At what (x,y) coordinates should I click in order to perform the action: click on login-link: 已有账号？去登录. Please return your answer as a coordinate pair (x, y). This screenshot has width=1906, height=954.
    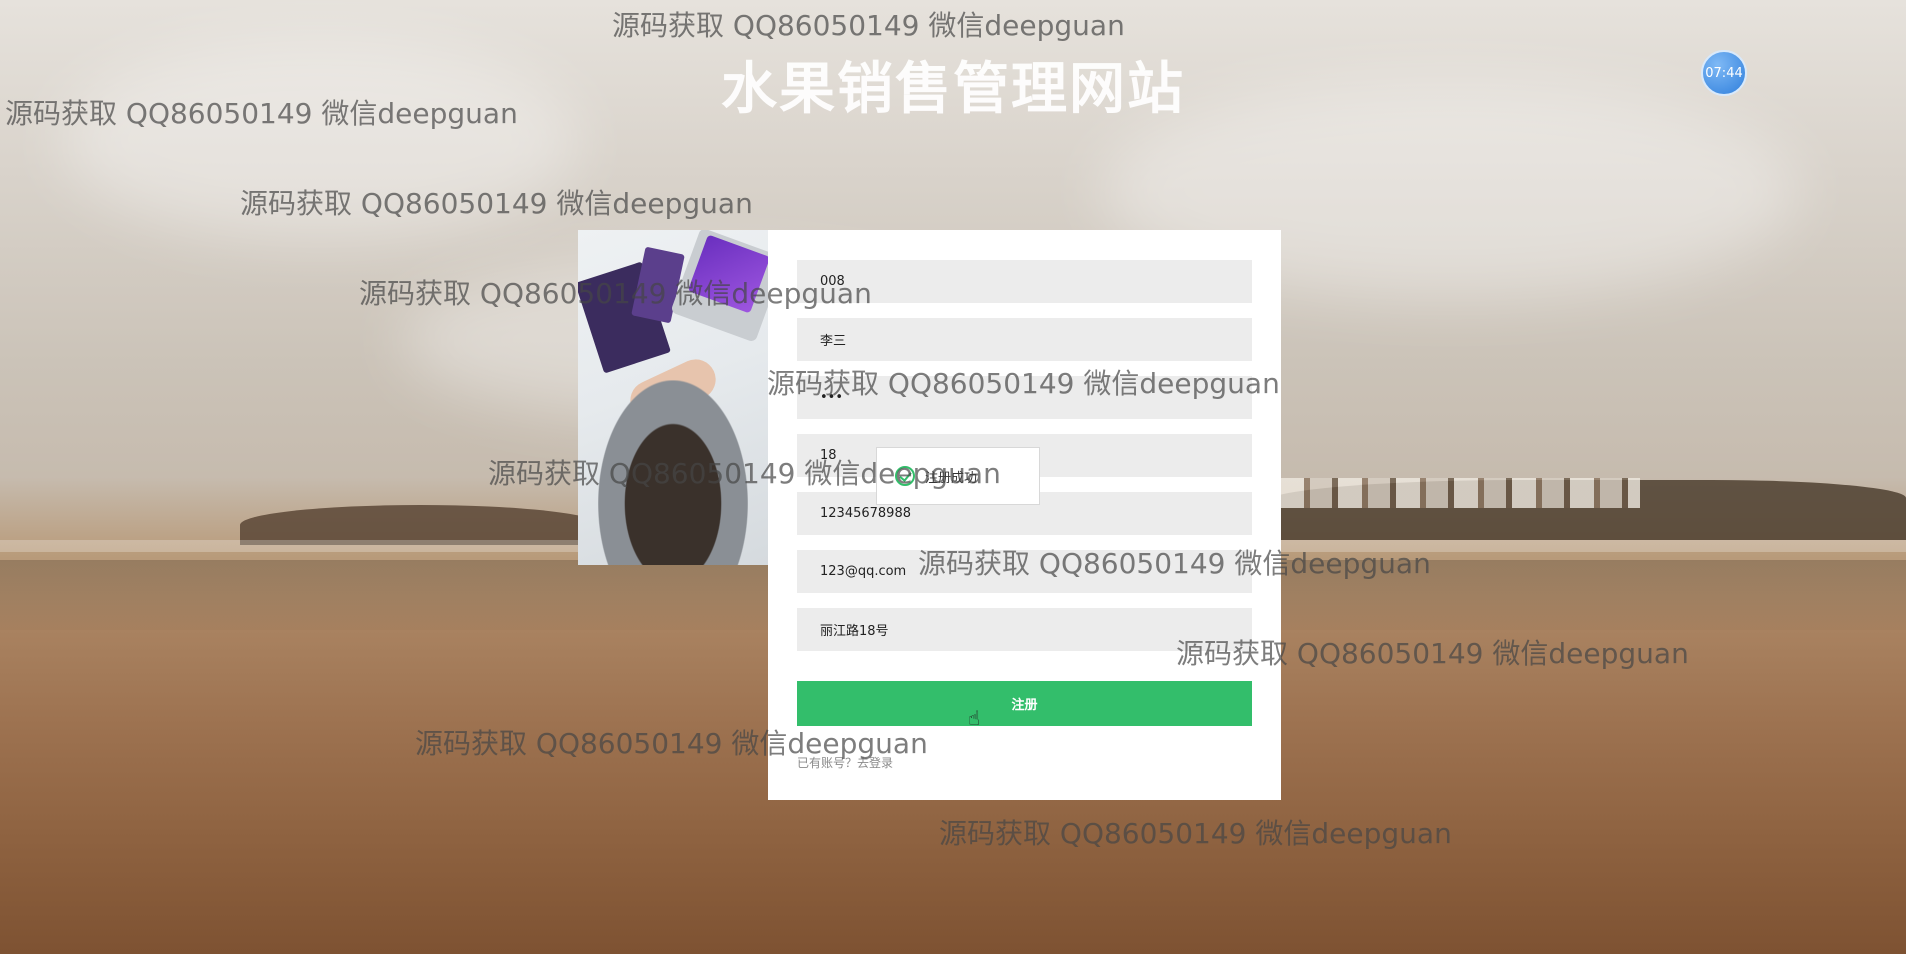
    Looking at the image, I should click on (845, 762).